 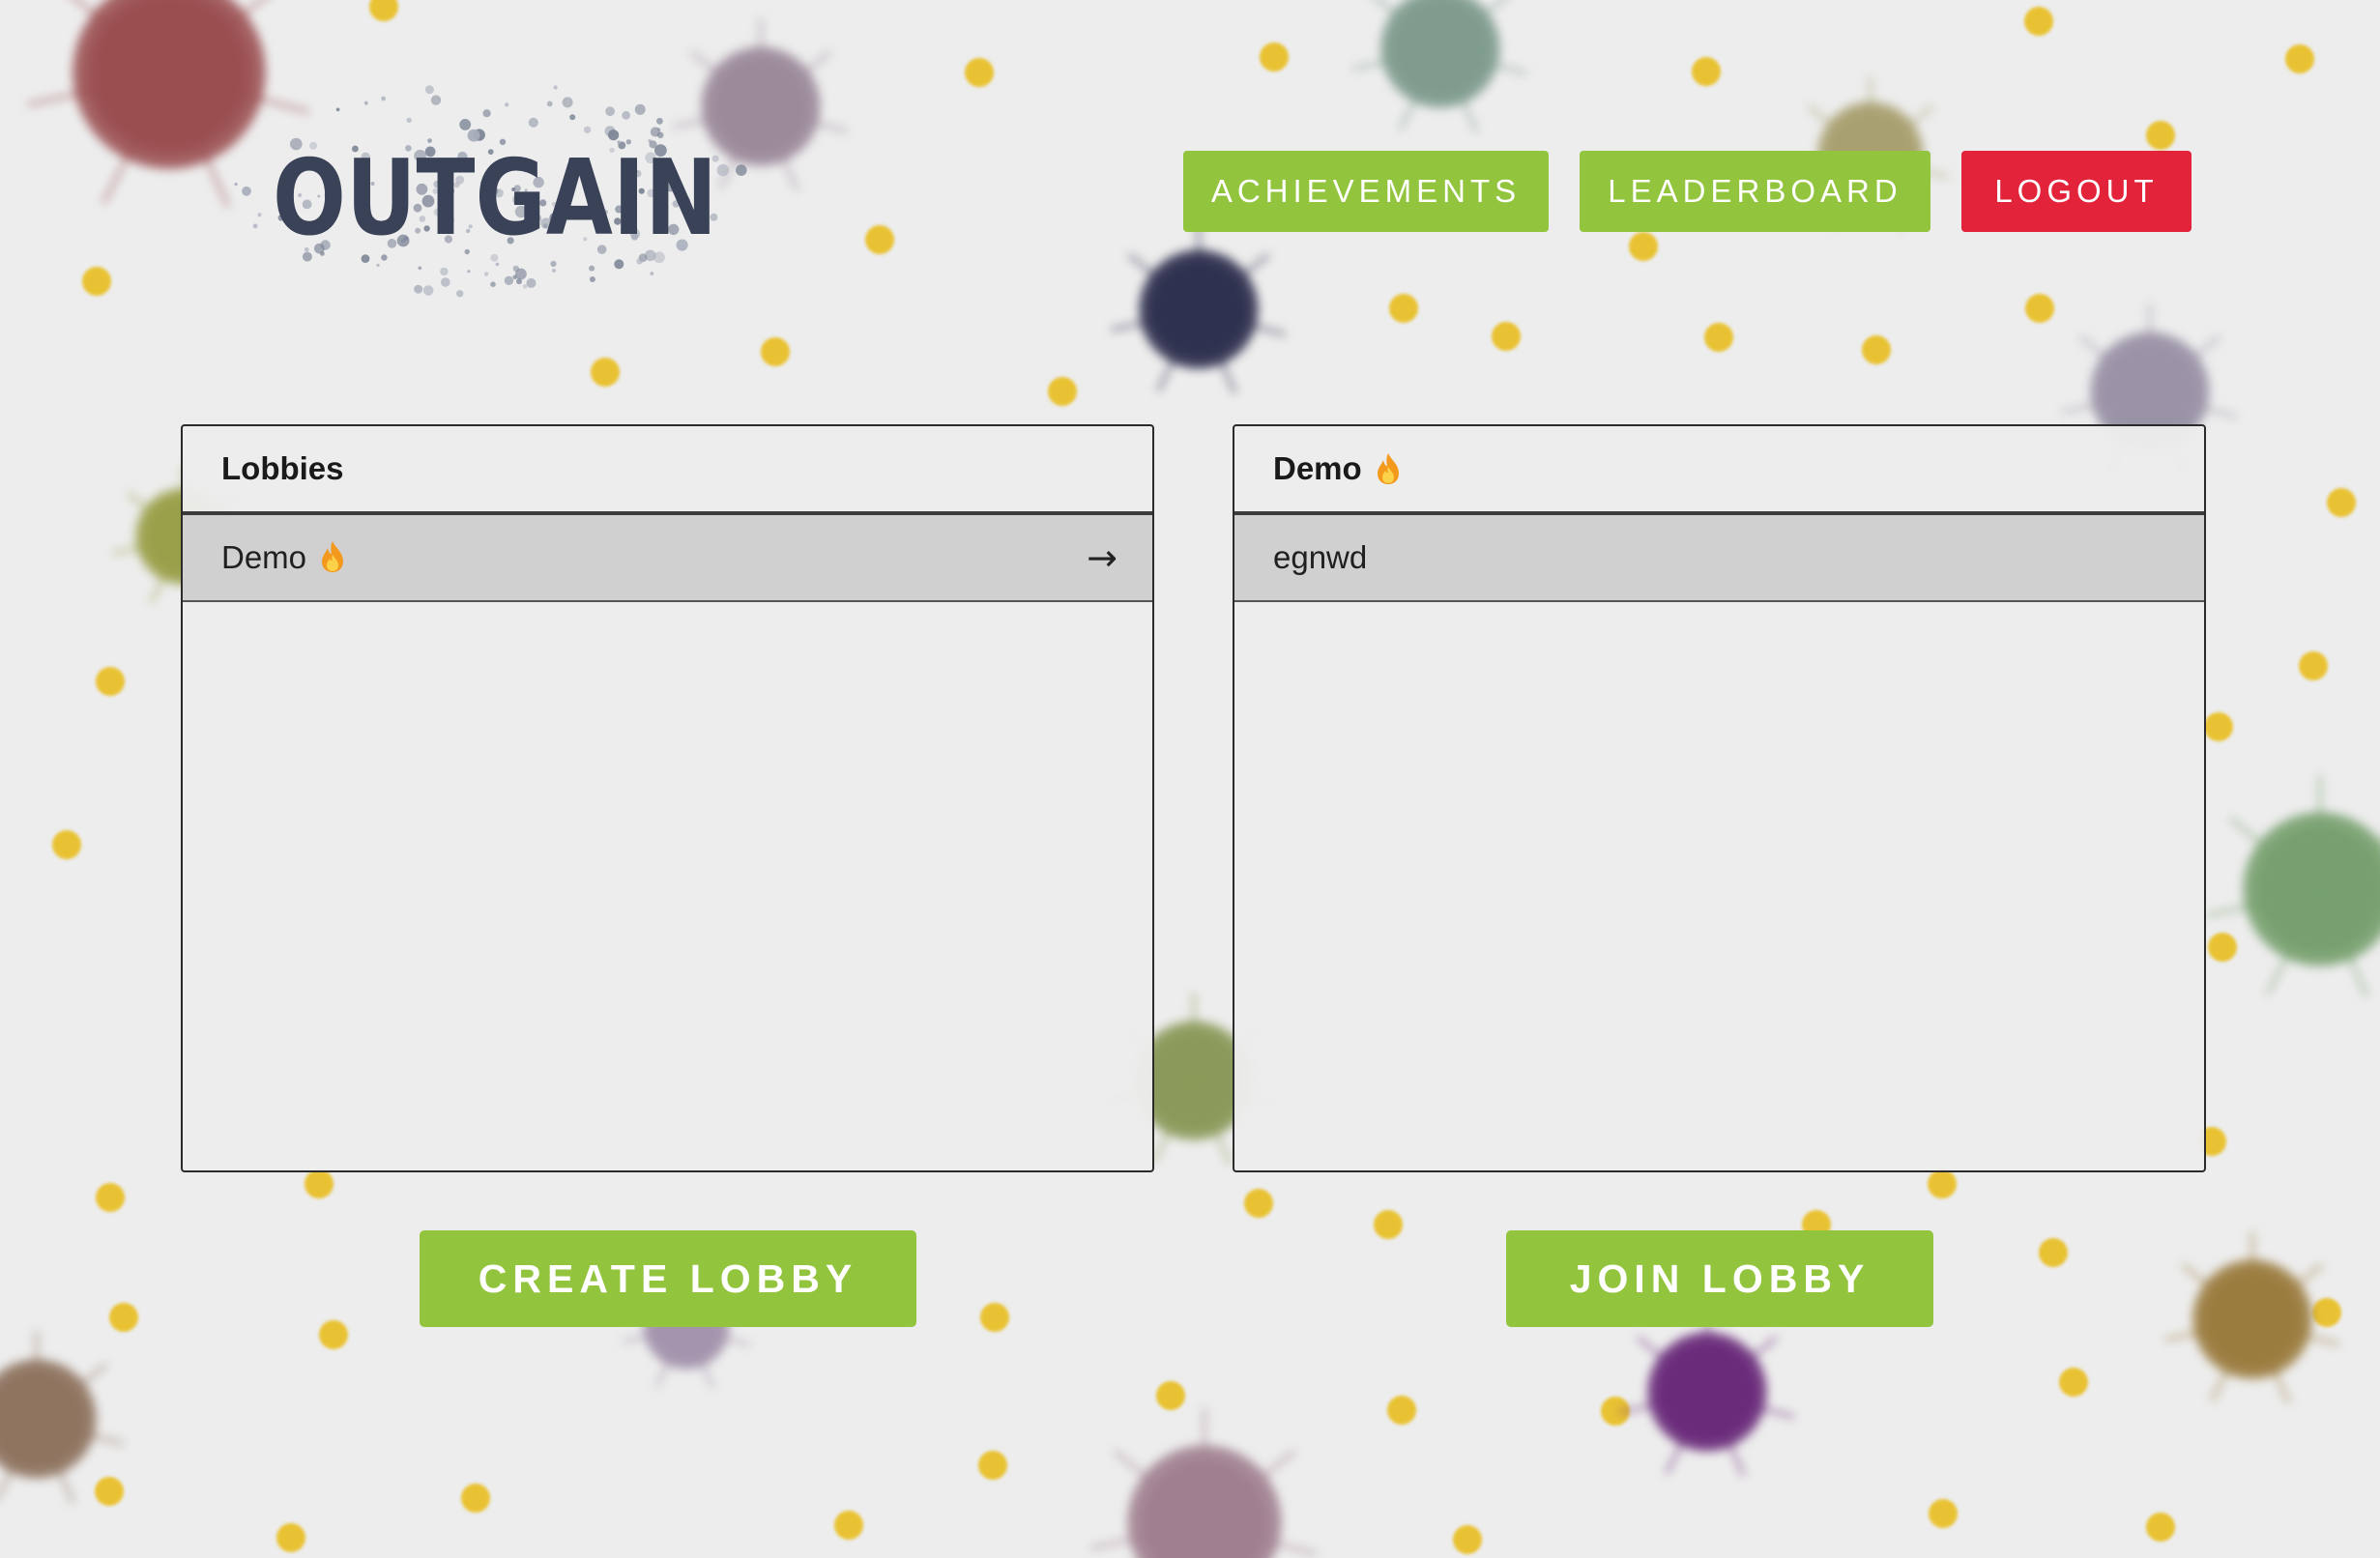 I want to click on join-lobby-button: JOIN LOBBY, so click(x=1720, y=1278).